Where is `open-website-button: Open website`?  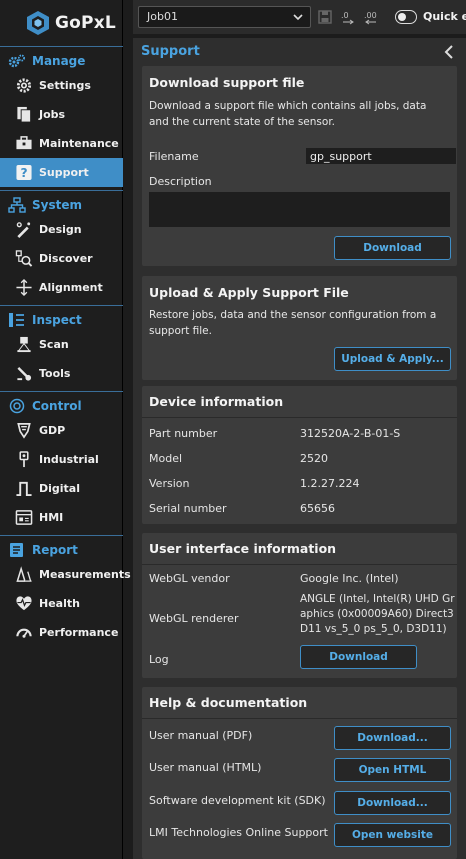
open-website-button: Open website is located at coordinates (392, 835).